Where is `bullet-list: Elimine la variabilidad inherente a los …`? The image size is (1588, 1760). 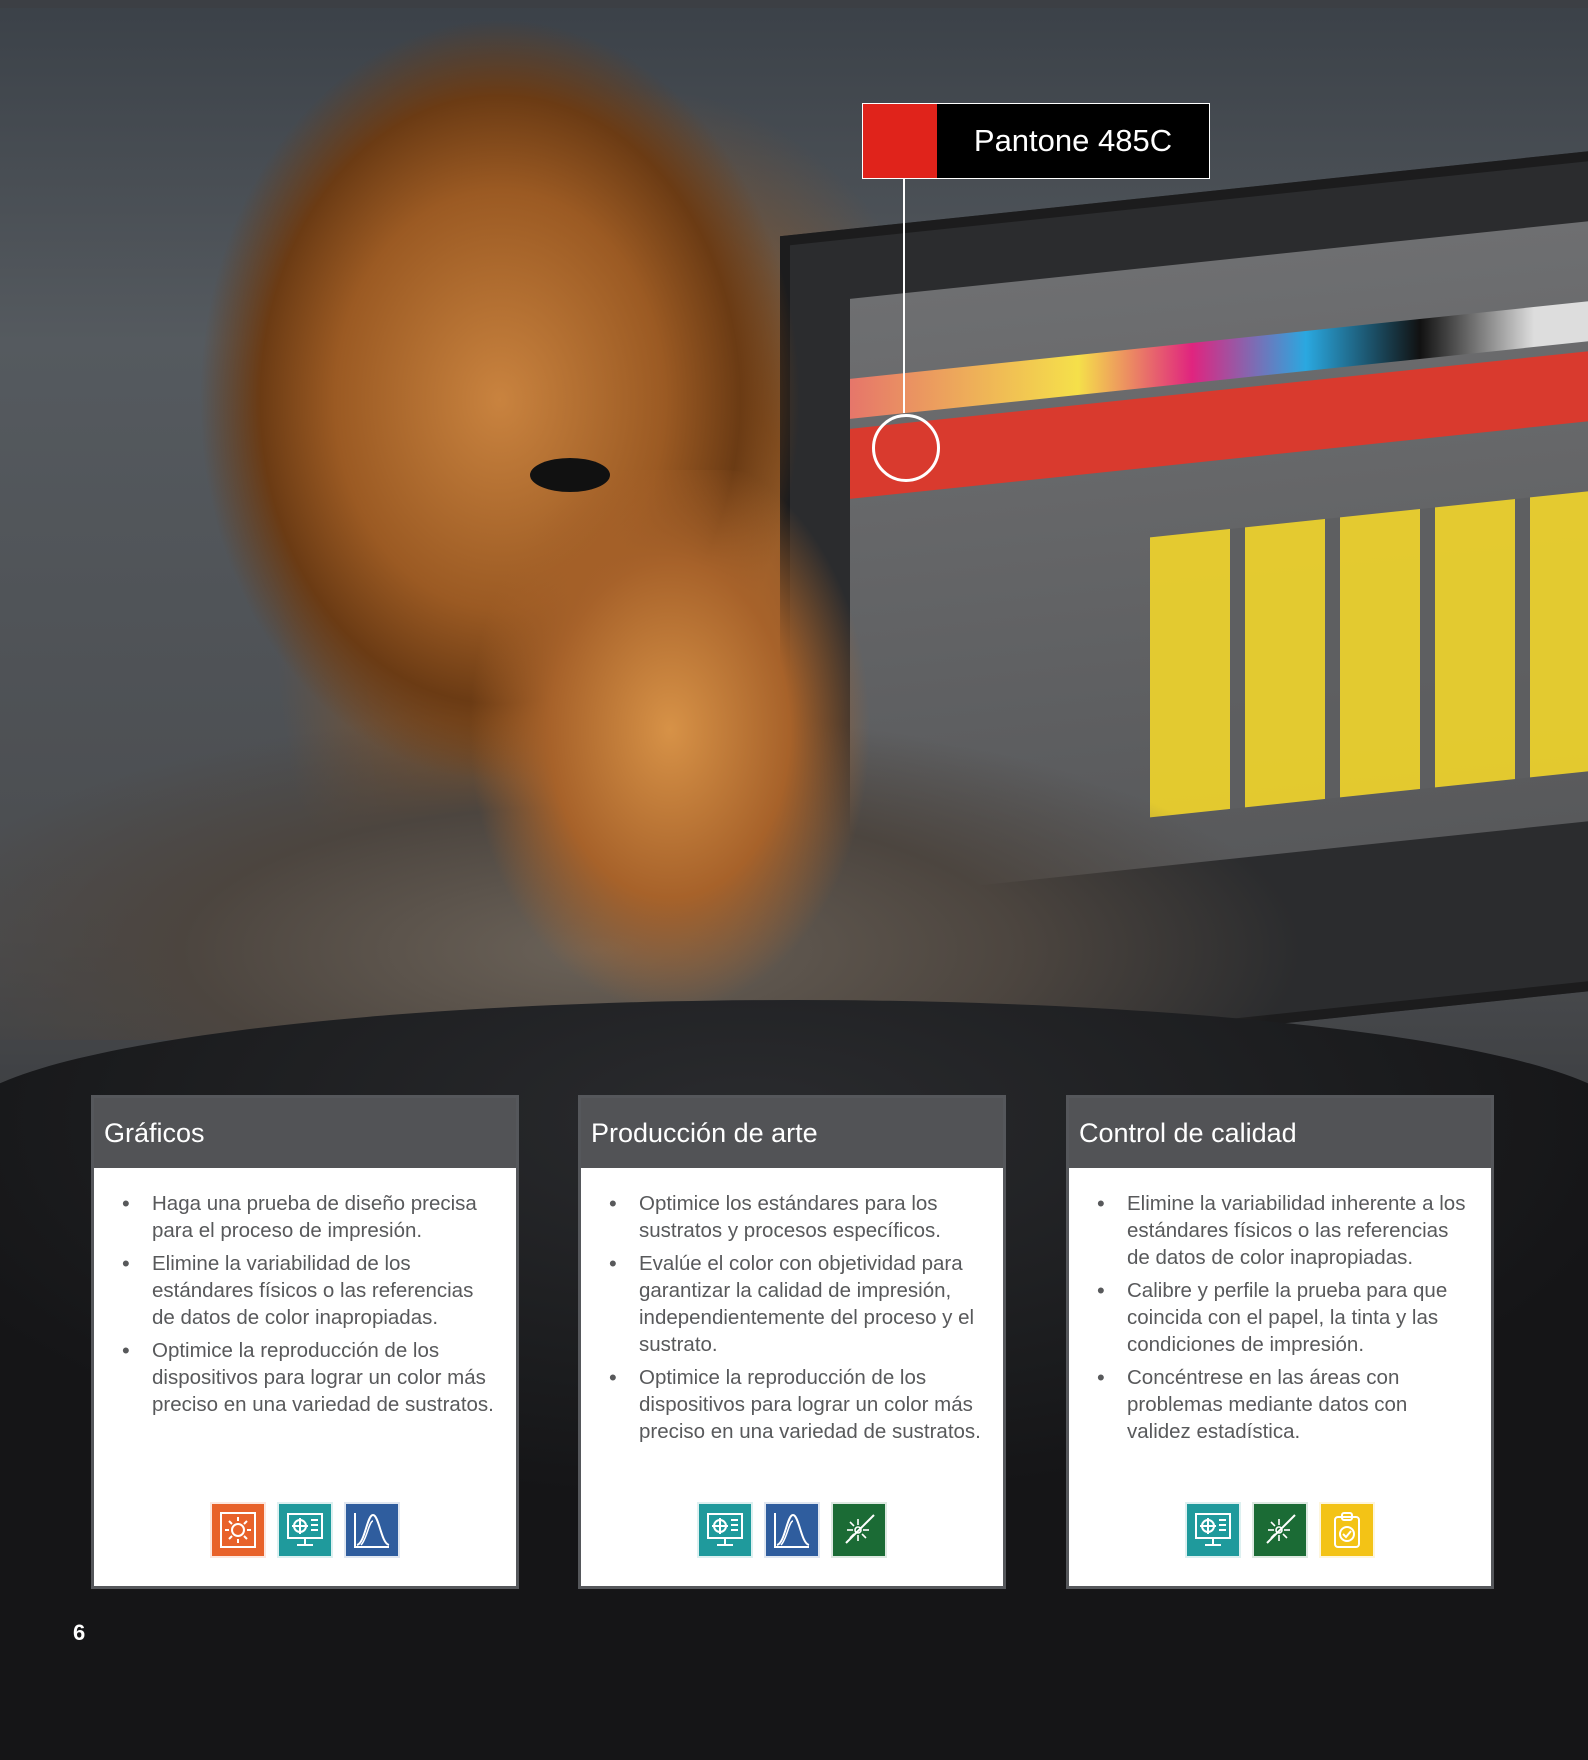
bullet-list: Elimine la variabilidad inherente a los … is located at coordinates (1280, 1306).